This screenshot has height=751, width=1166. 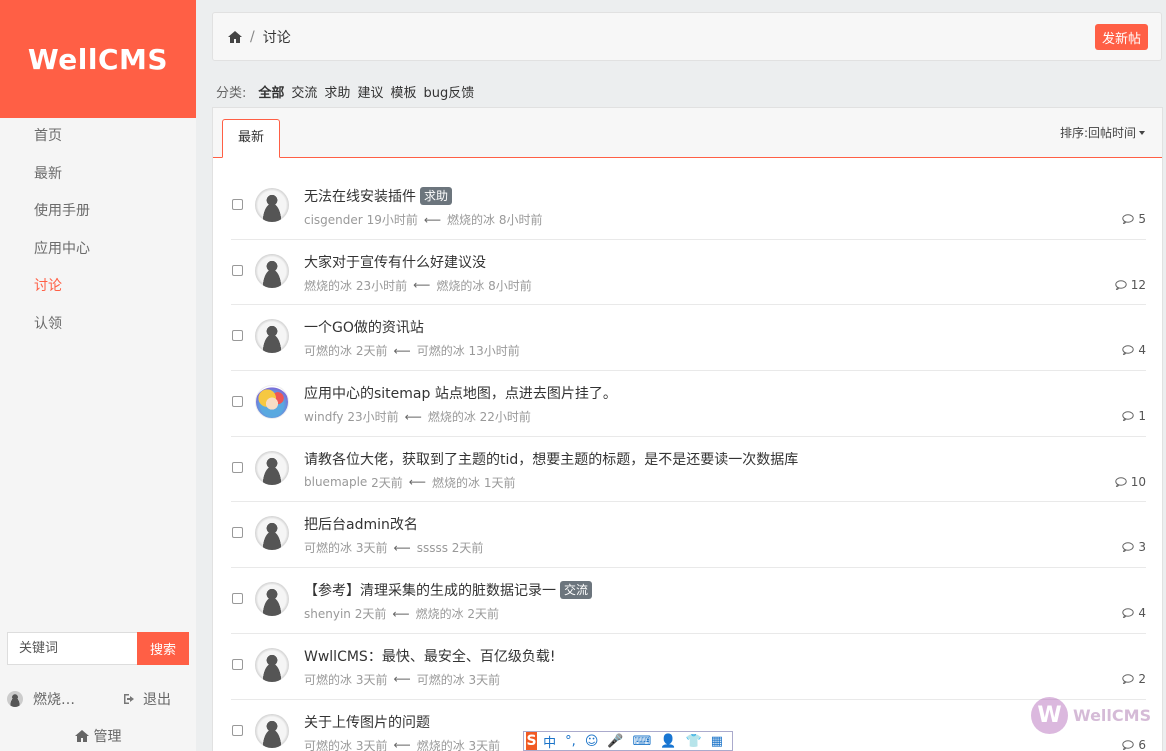 I want to click on search-input, so click(x=72, y=648).